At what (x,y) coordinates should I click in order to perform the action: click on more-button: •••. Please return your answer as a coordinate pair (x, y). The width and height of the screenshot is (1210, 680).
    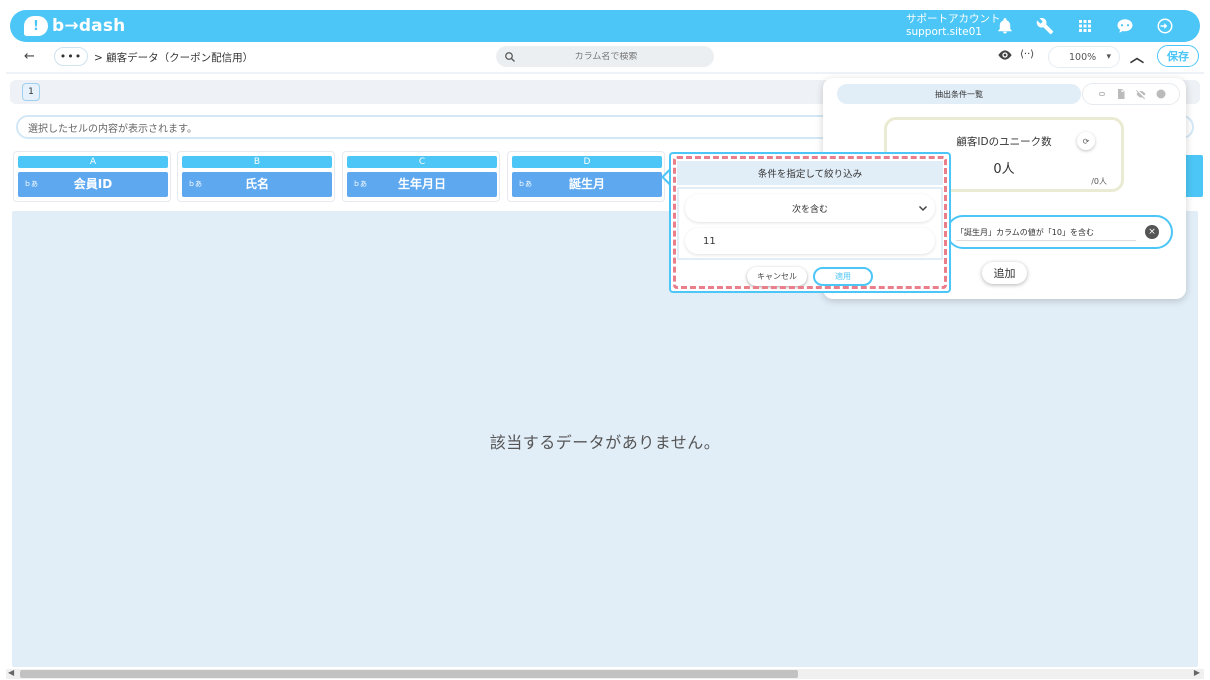
    Looking at the image, I should click on (71, 56).